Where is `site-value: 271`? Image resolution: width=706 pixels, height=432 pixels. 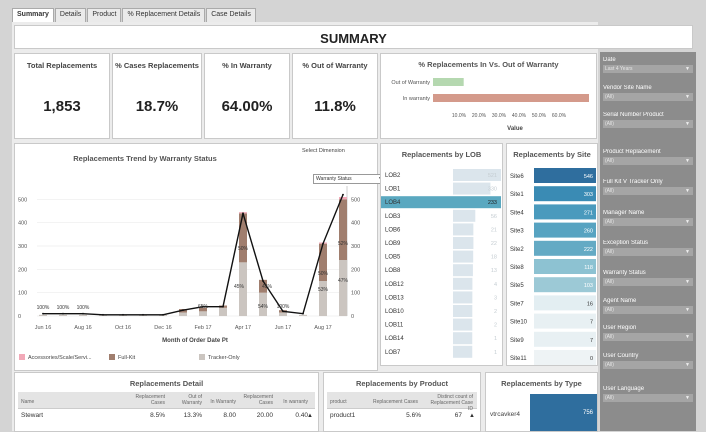 site-value: 271 is located at coordinates (588, 213).